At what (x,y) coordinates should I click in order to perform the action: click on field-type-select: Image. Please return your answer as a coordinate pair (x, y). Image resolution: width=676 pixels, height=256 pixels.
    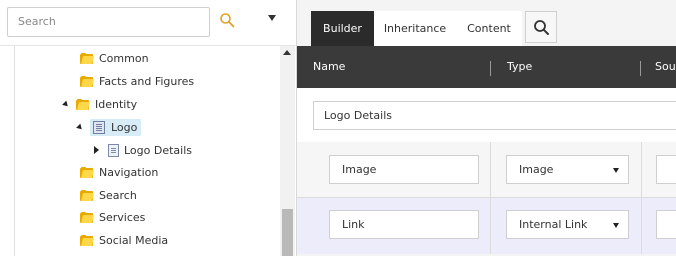
    Looking at the image, I should click on (567, 169).